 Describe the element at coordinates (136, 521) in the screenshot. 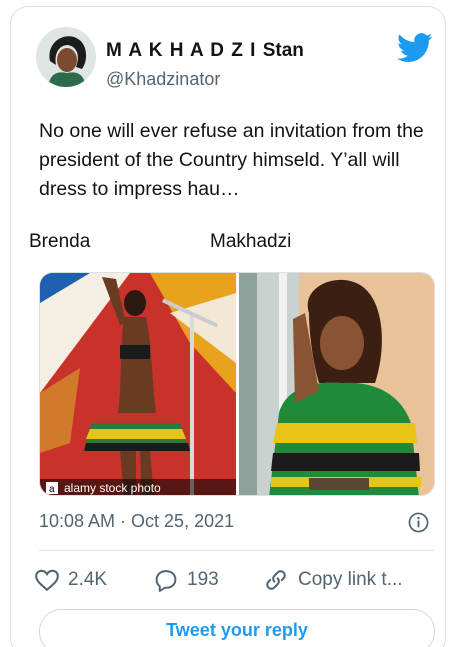

I see `tweet-timestamp: 10:08 AM · Oct 25, 2021` at that location.